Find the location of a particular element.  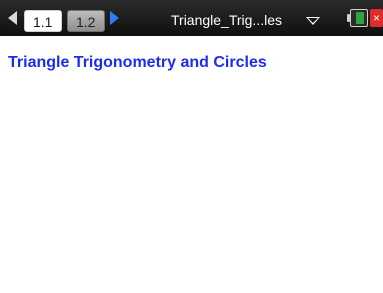

battery-icon is located at coordinates (357, 18).